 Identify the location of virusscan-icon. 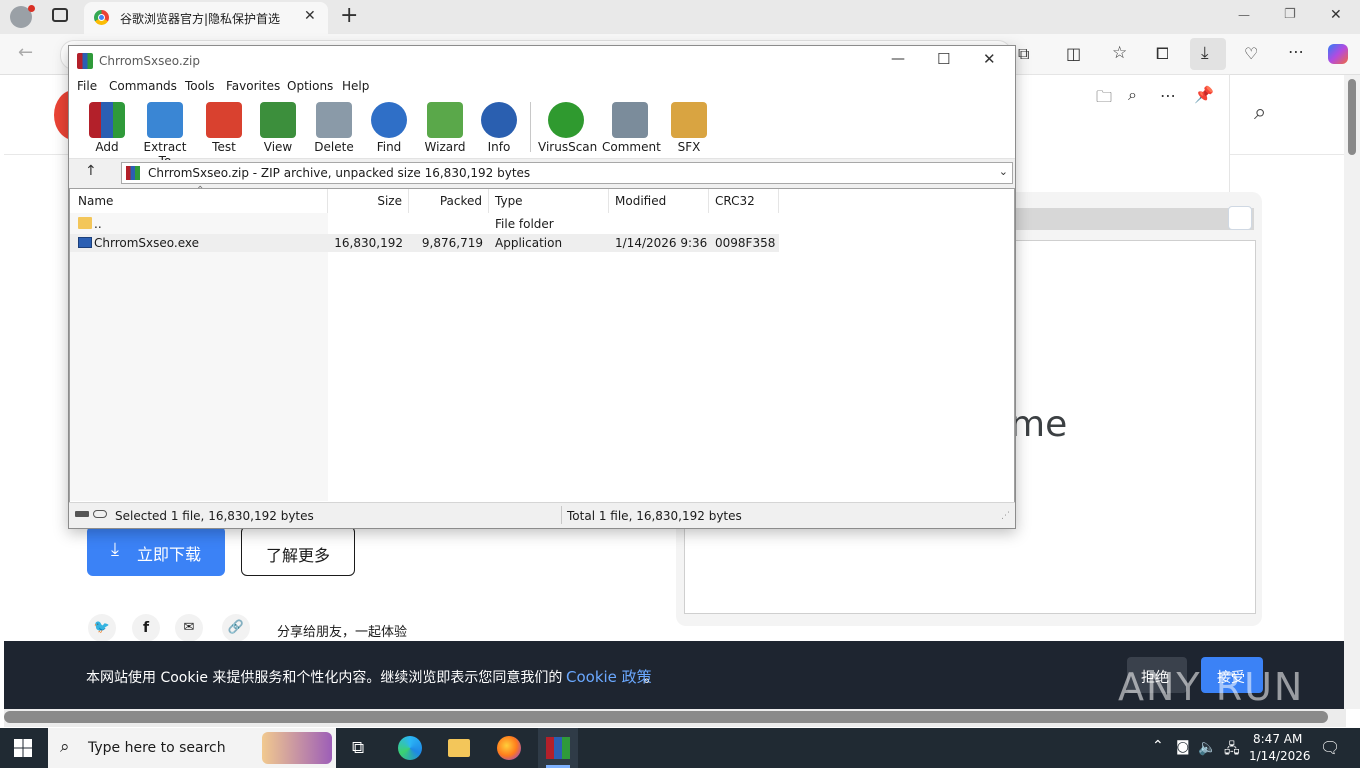
(566, 120).